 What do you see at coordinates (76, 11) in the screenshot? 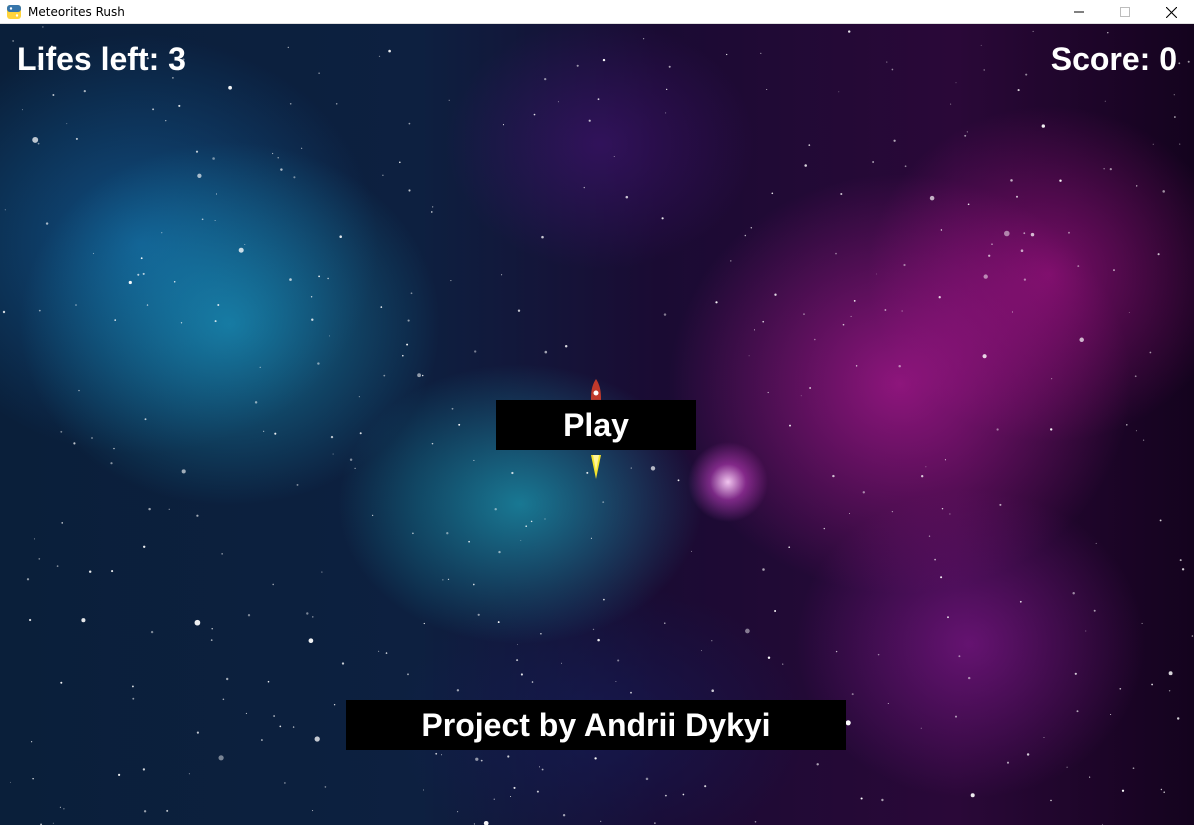
I see `window-title: Meteorites Rush` at bounding box center [76, 11].